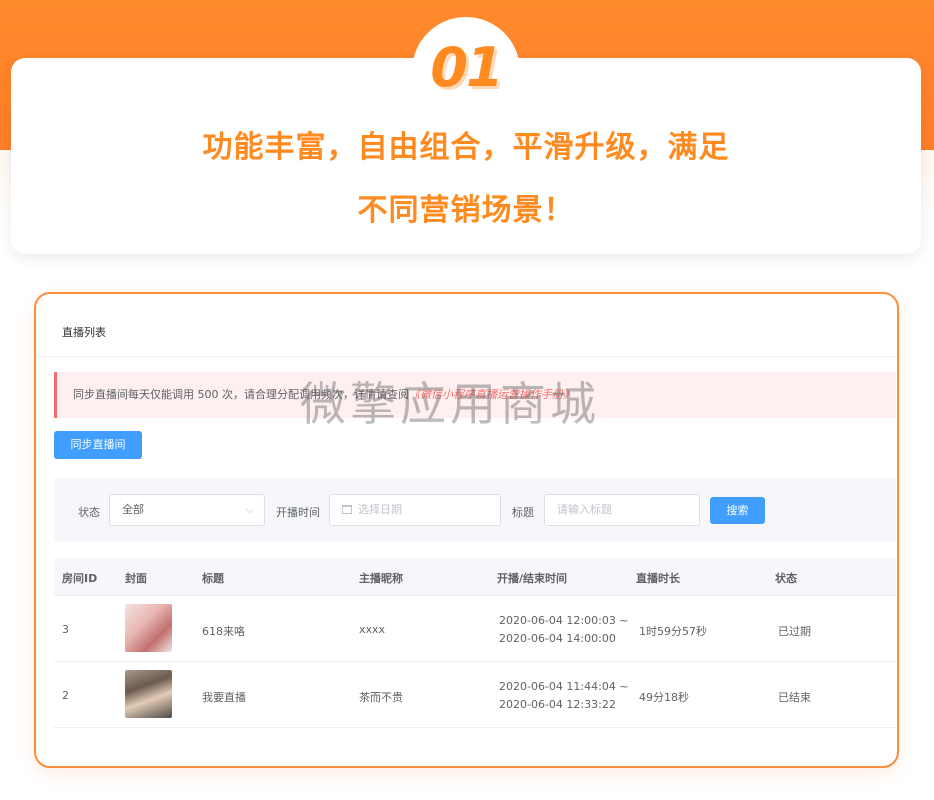  What do you see at coordinates (622, 510) in the screenshot?
I see `title-search-input: 请输入标题` at bounding box center [622, 510].